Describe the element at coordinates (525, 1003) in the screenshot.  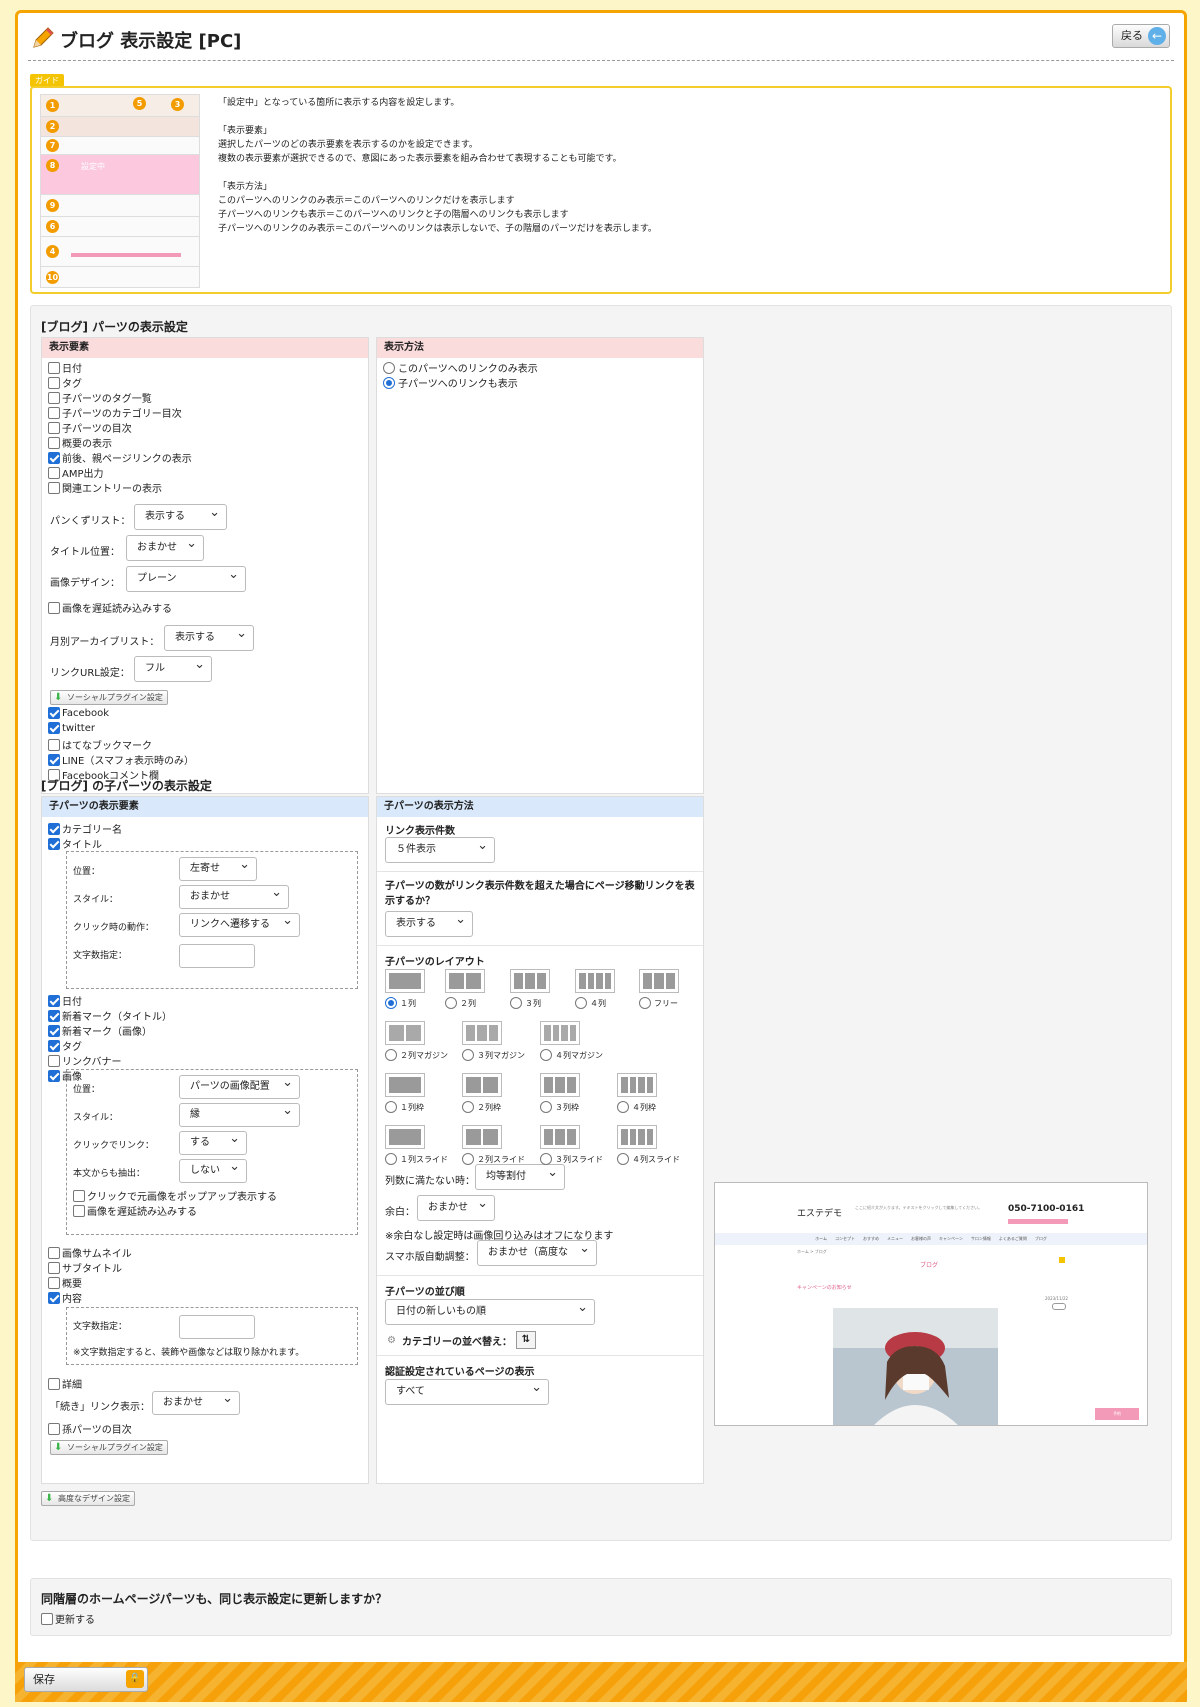
I see `layout-radio: ３列` at that location.